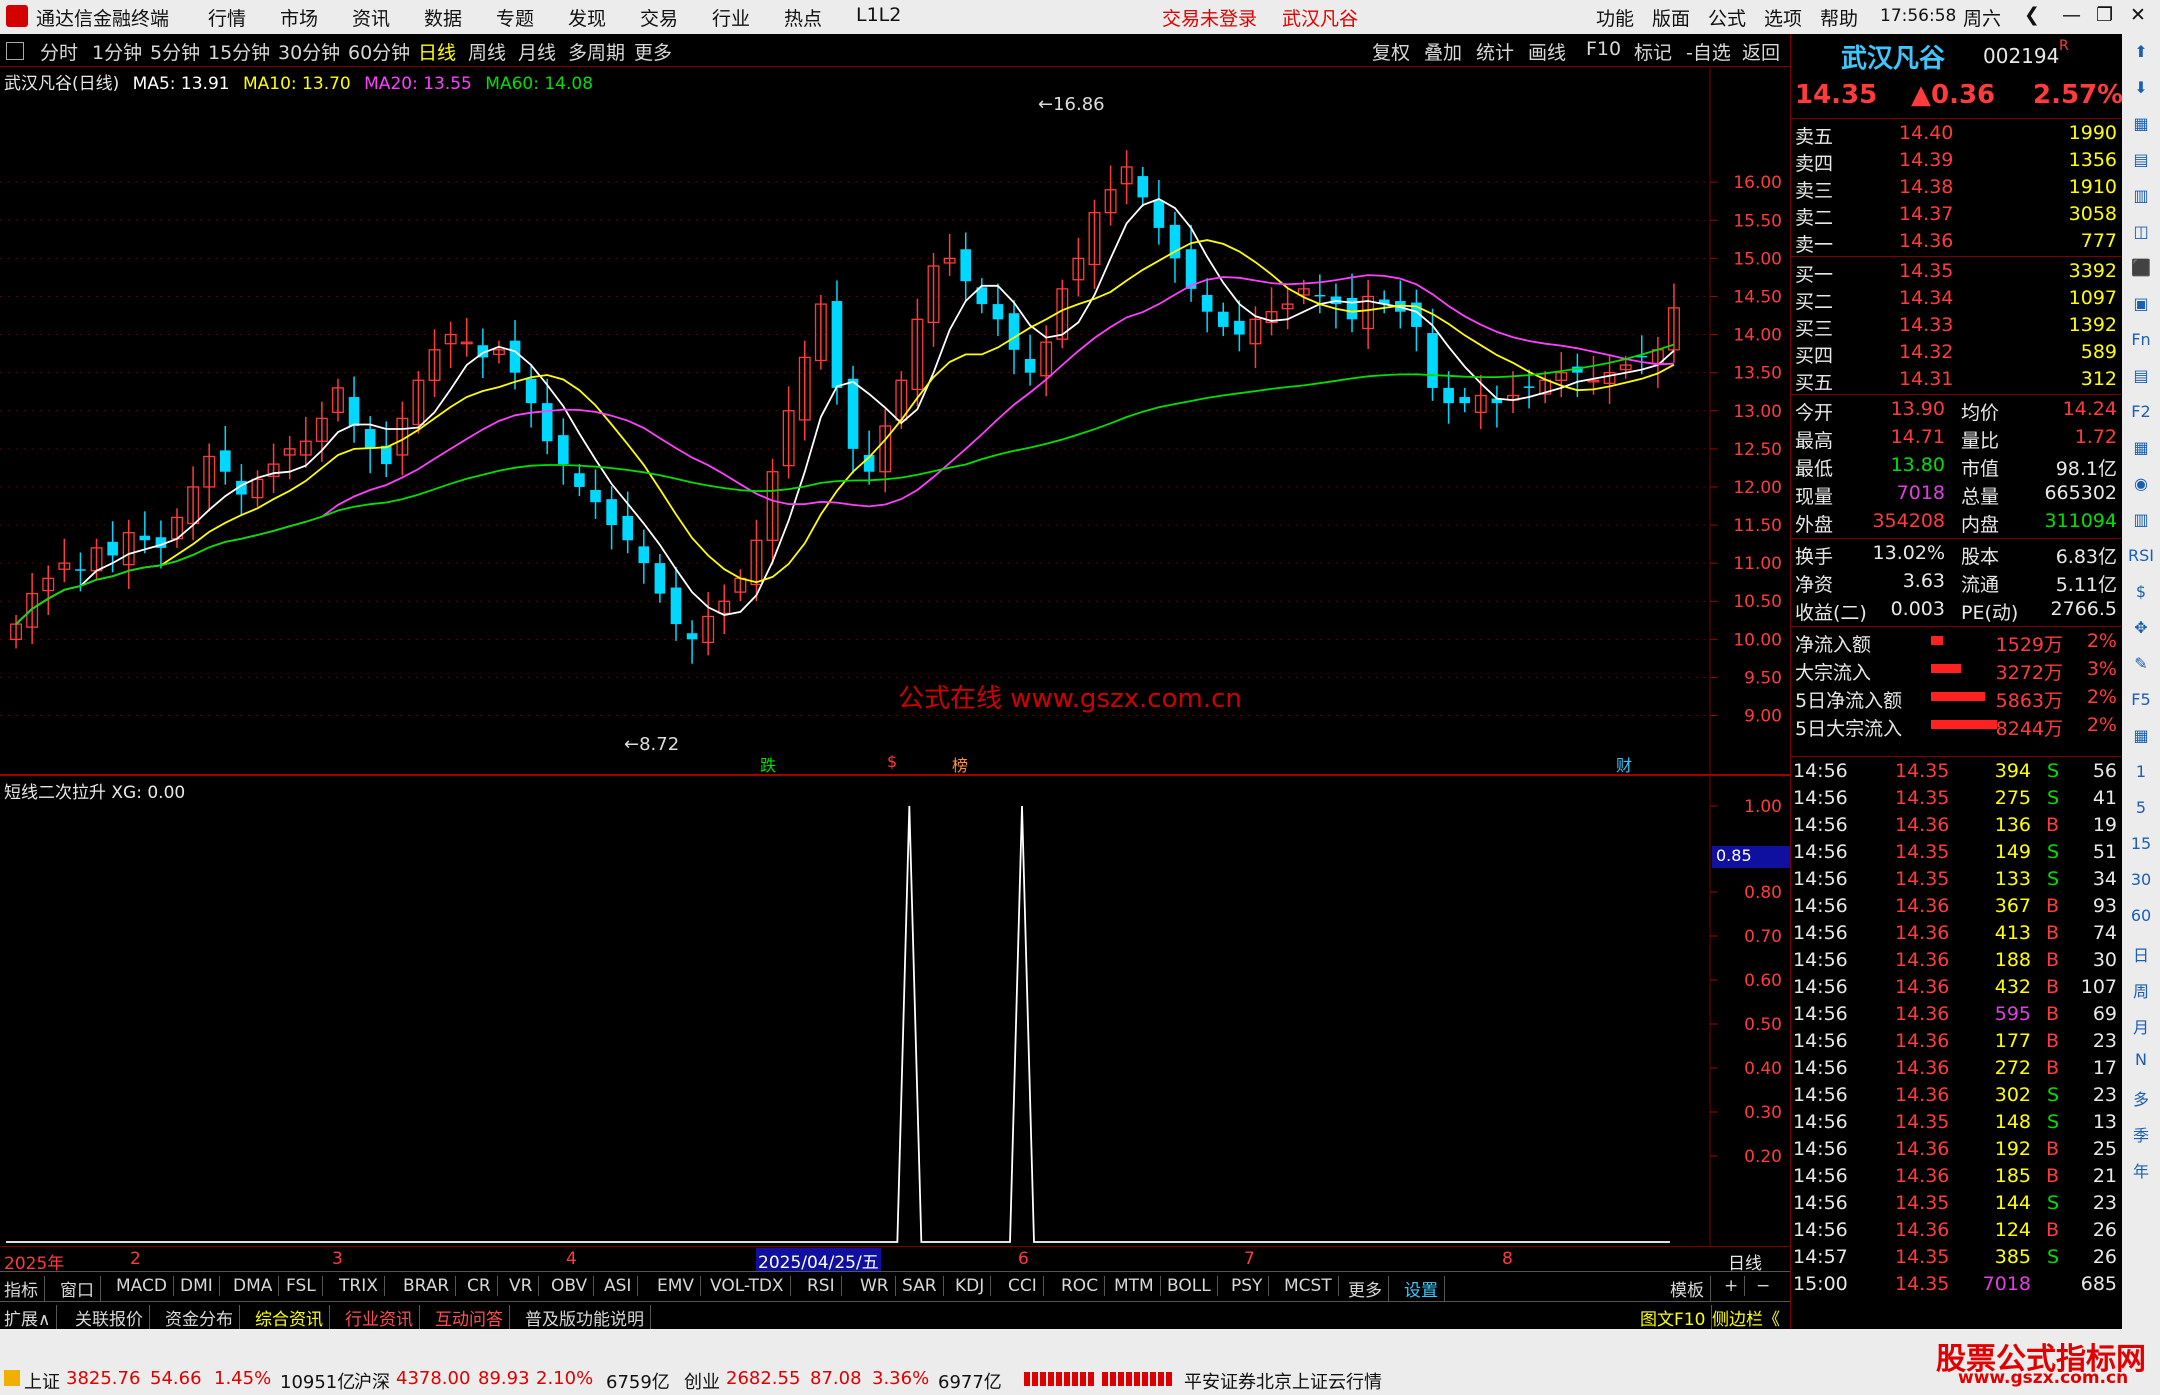 The height and width of the screenshot is (1395, 2160). I want to click on indicator-tab-6: TRIX, so click(362, 1286).